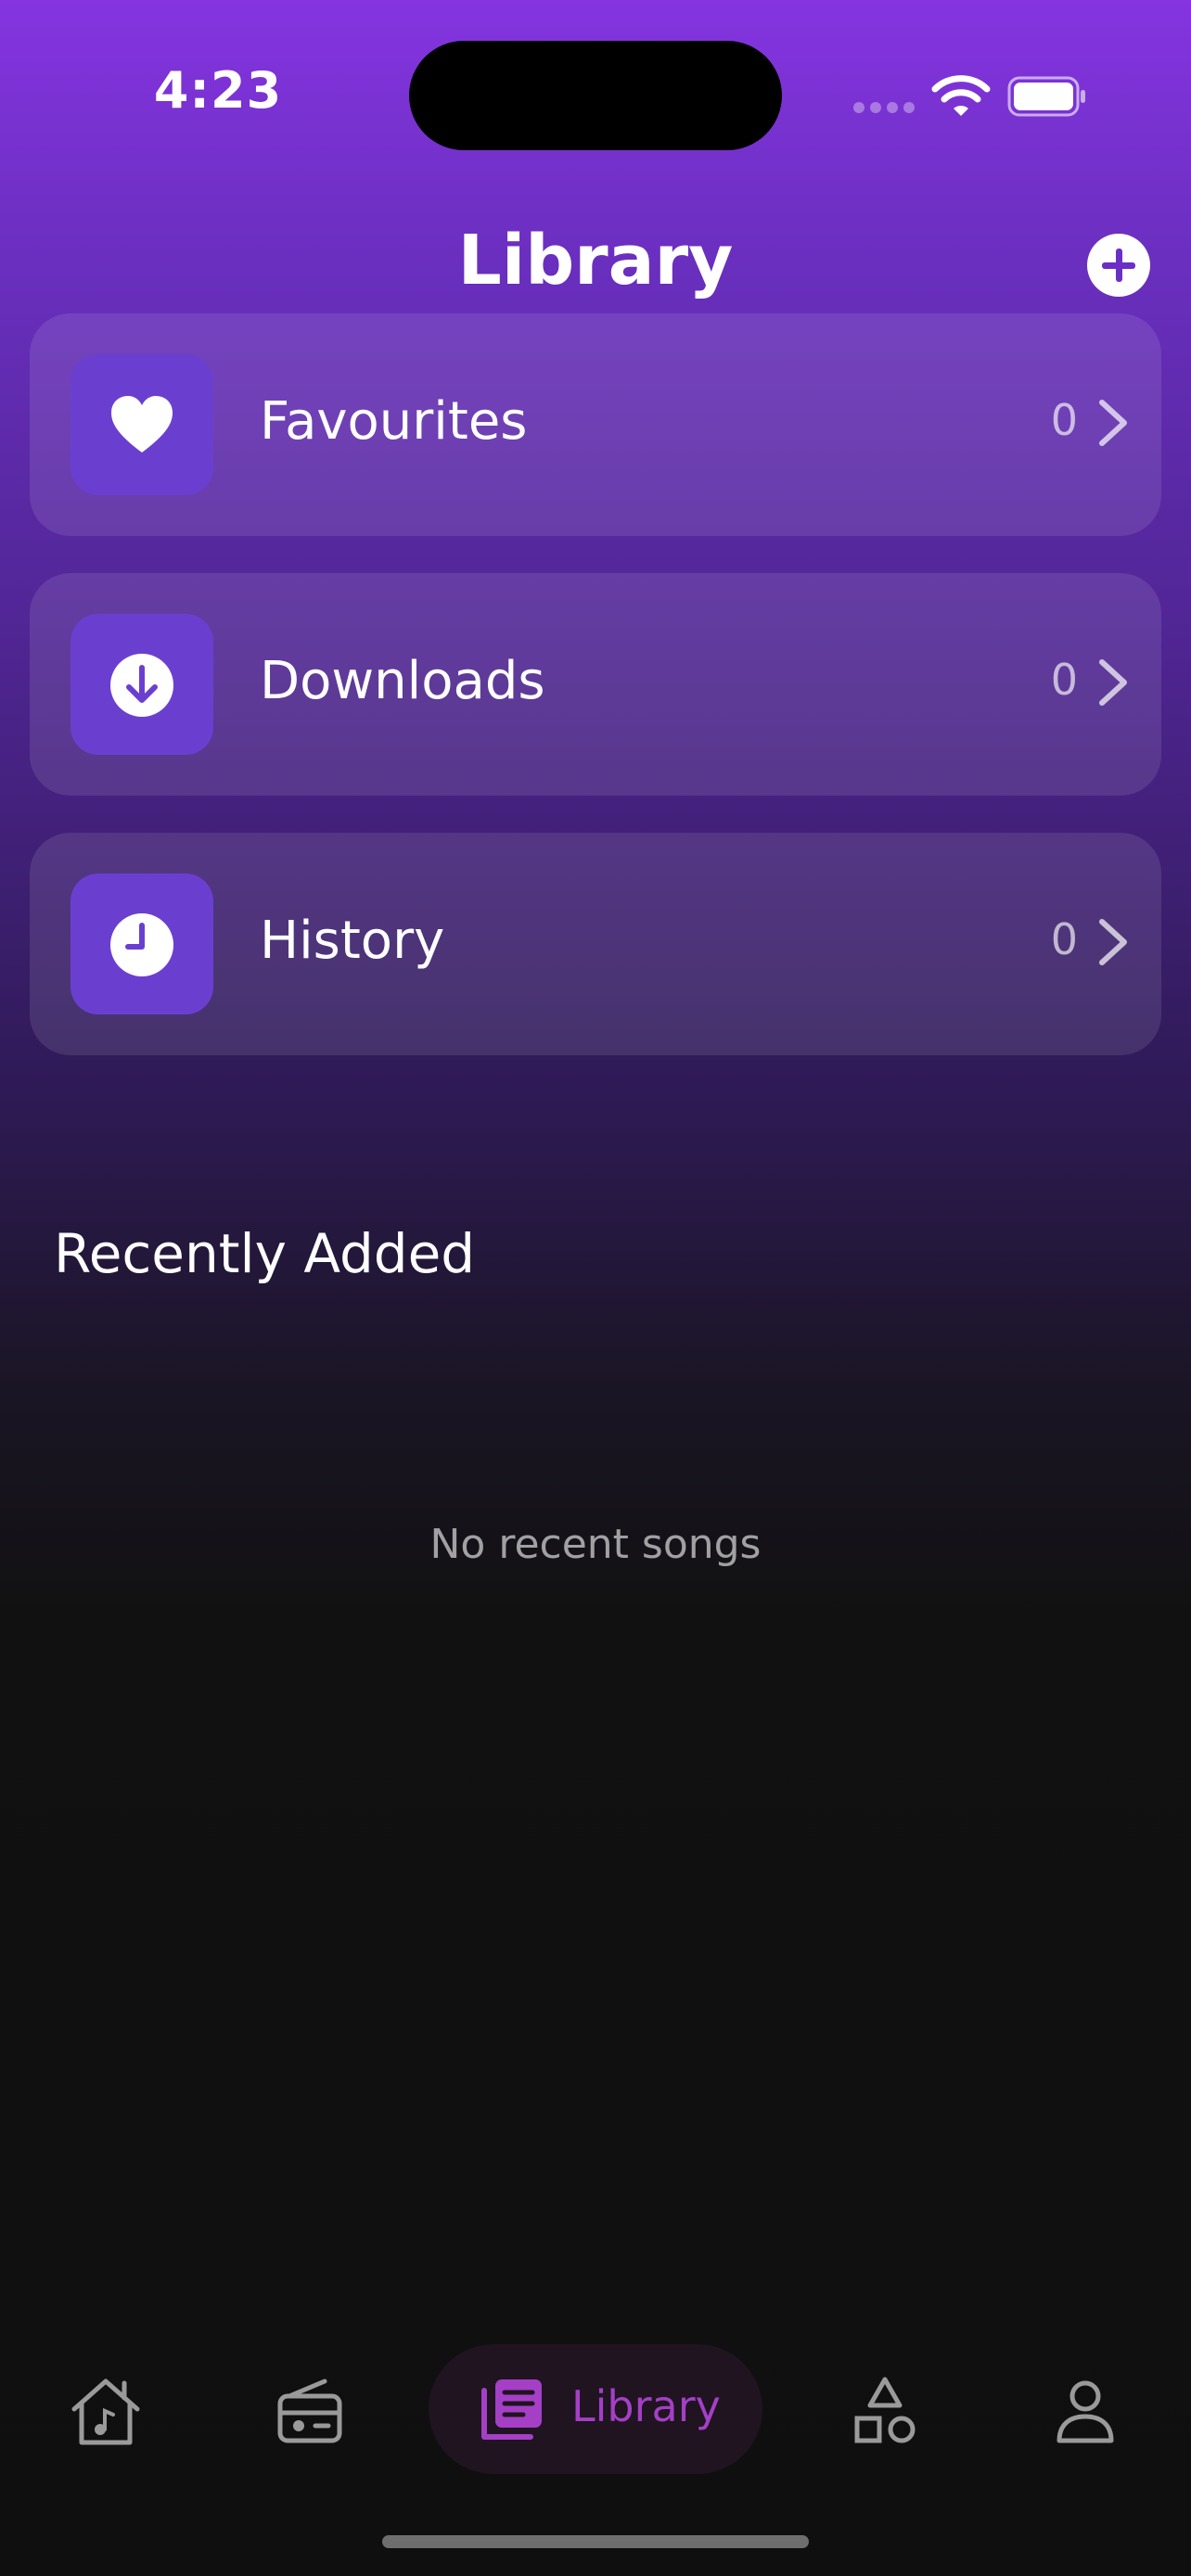 This screenshot has width=1191, height=2576. I want to click on profile-icon, so click(1085, 2411).